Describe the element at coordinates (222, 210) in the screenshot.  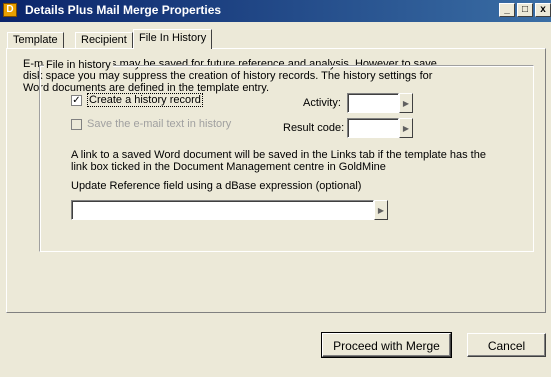
I see `update-reference-field` at that location.